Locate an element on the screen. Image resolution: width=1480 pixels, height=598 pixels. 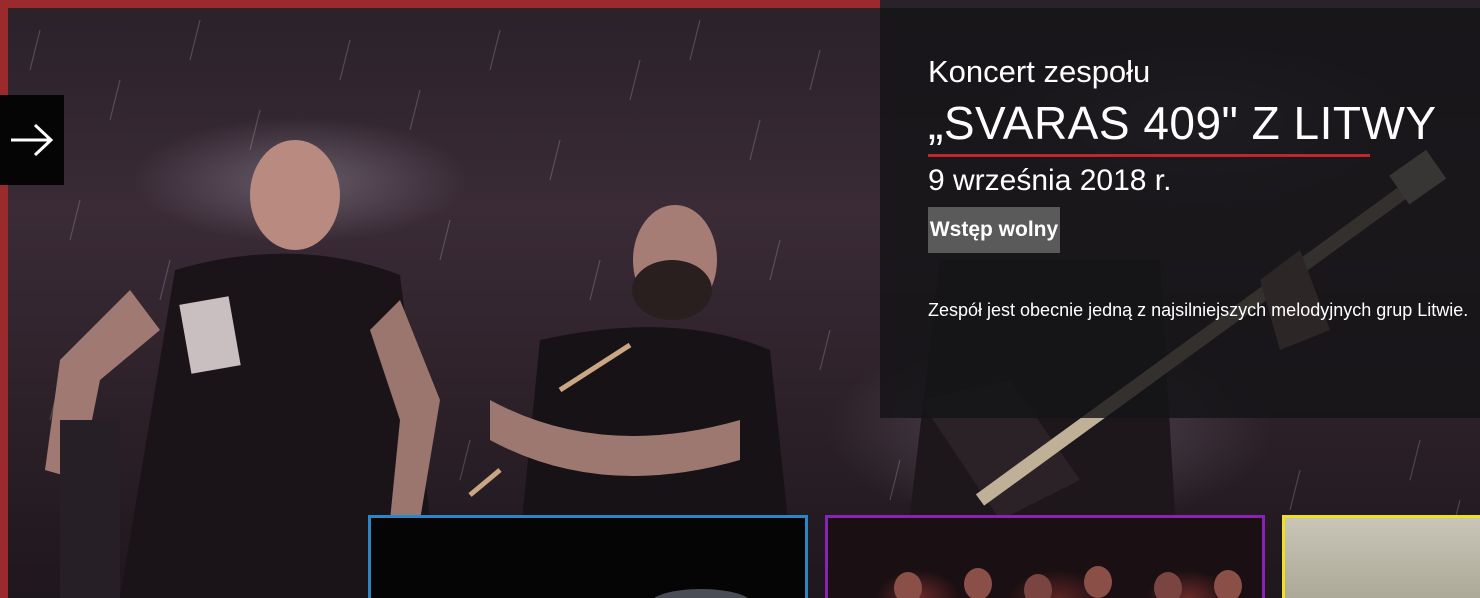
tile-2-thumbnail is located at coordinates (1068, 582).